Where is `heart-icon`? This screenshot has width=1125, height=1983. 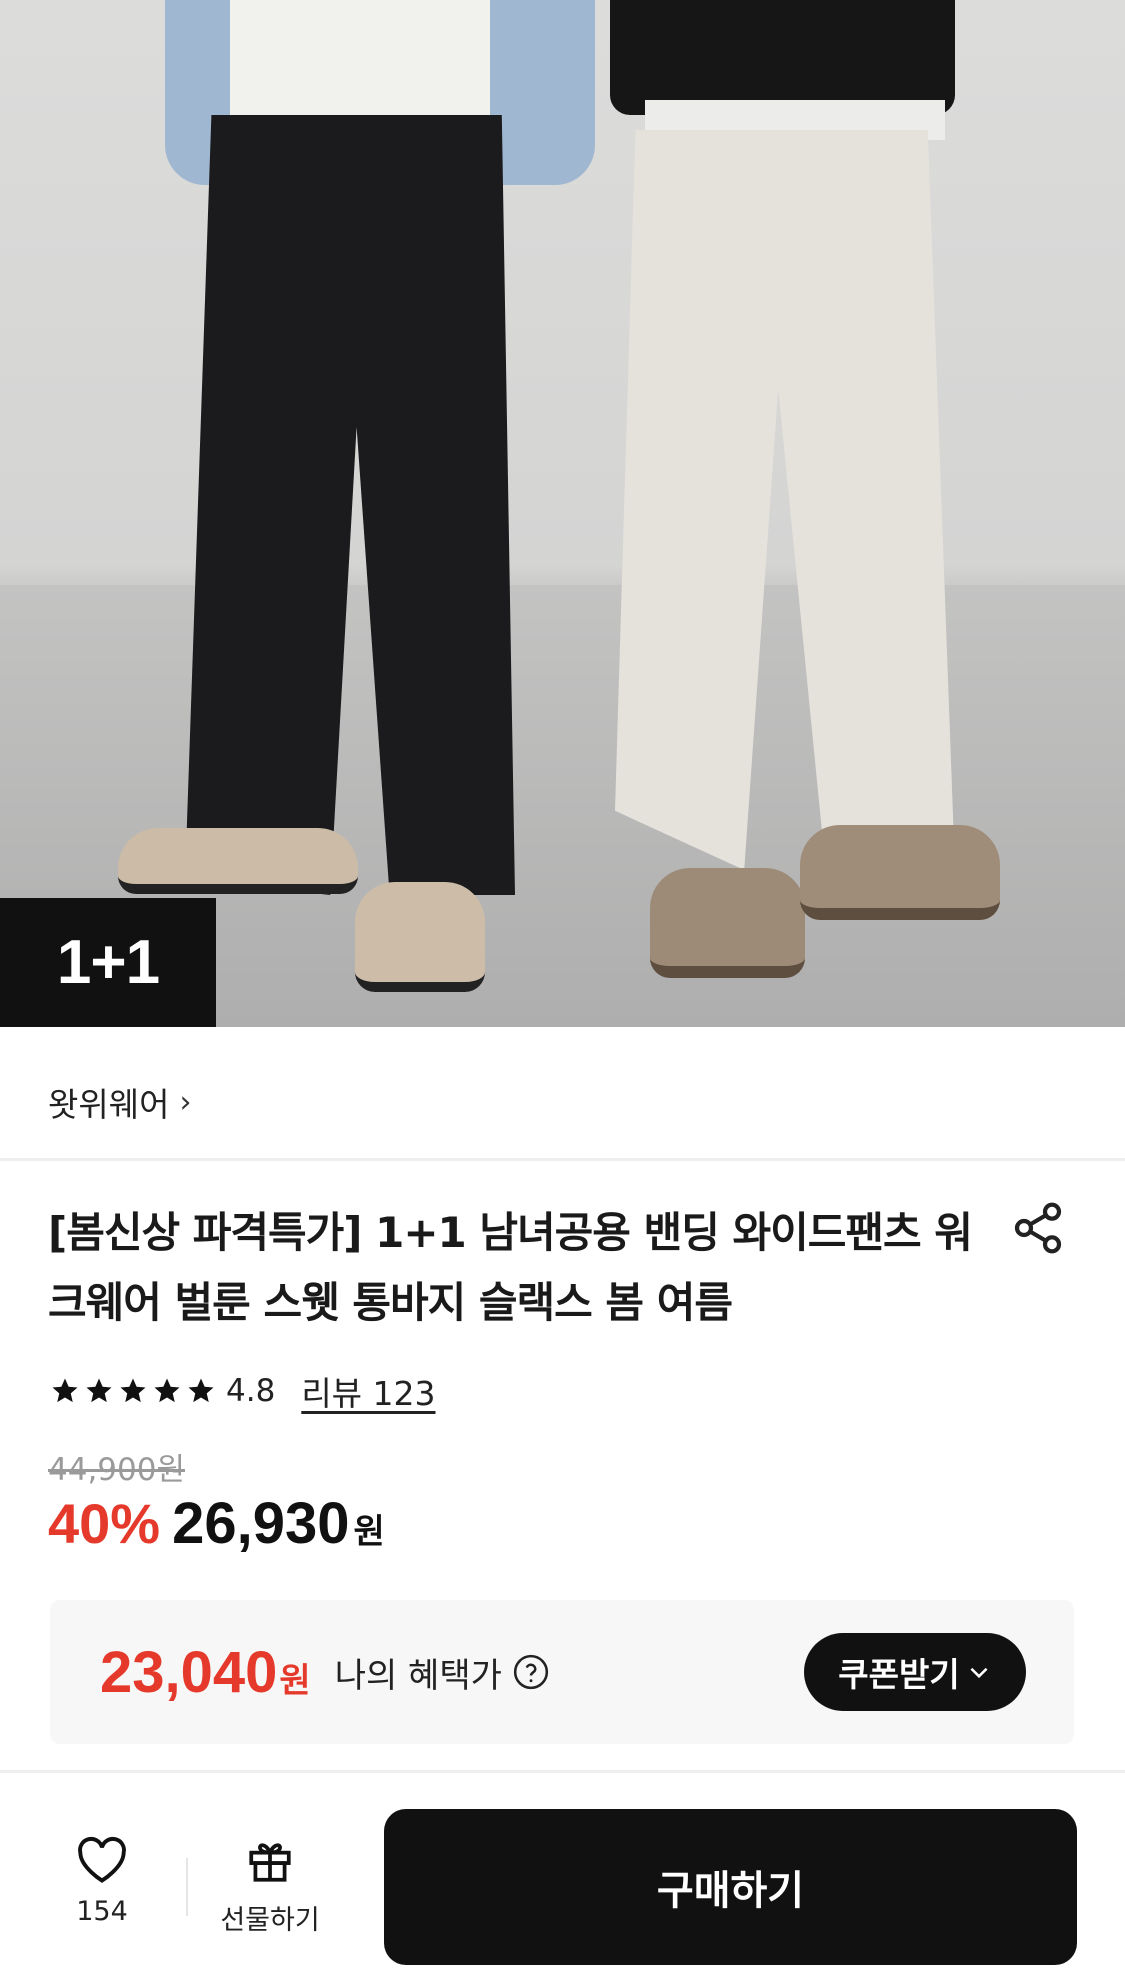
heart-icon is located at coordinates (102, 1860).